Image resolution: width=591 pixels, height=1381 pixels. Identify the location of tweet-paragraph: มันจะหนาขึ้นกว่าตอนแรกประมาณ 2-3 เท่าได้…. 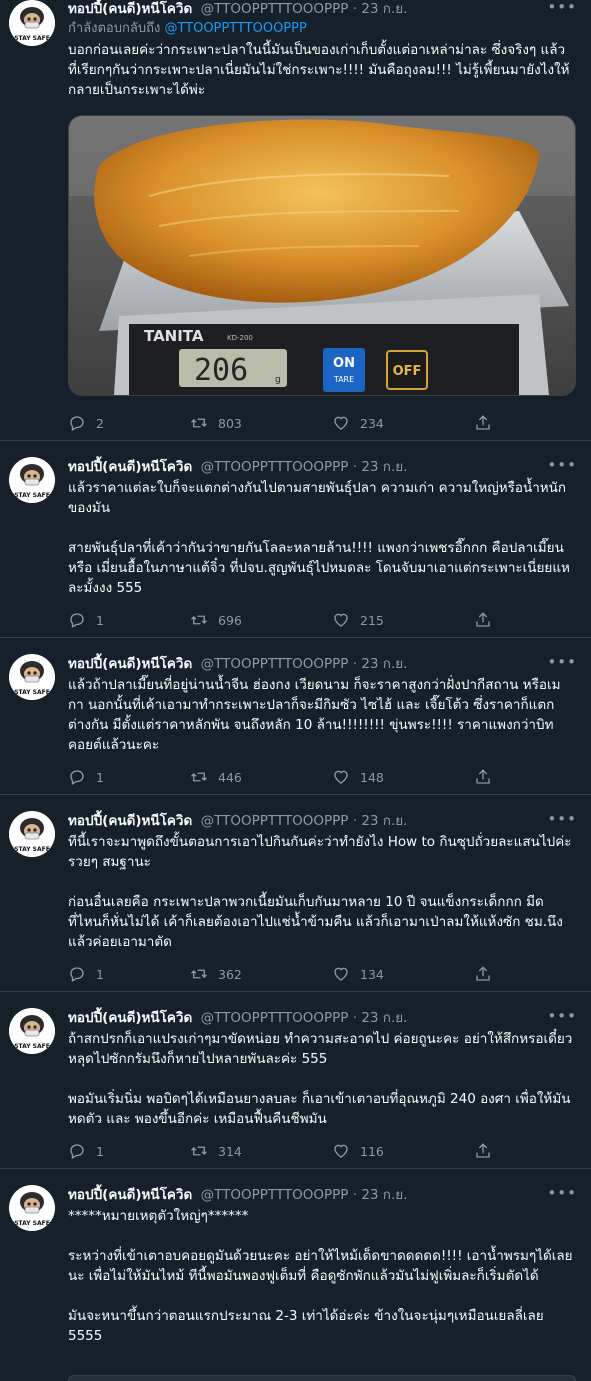
(306, 1326).